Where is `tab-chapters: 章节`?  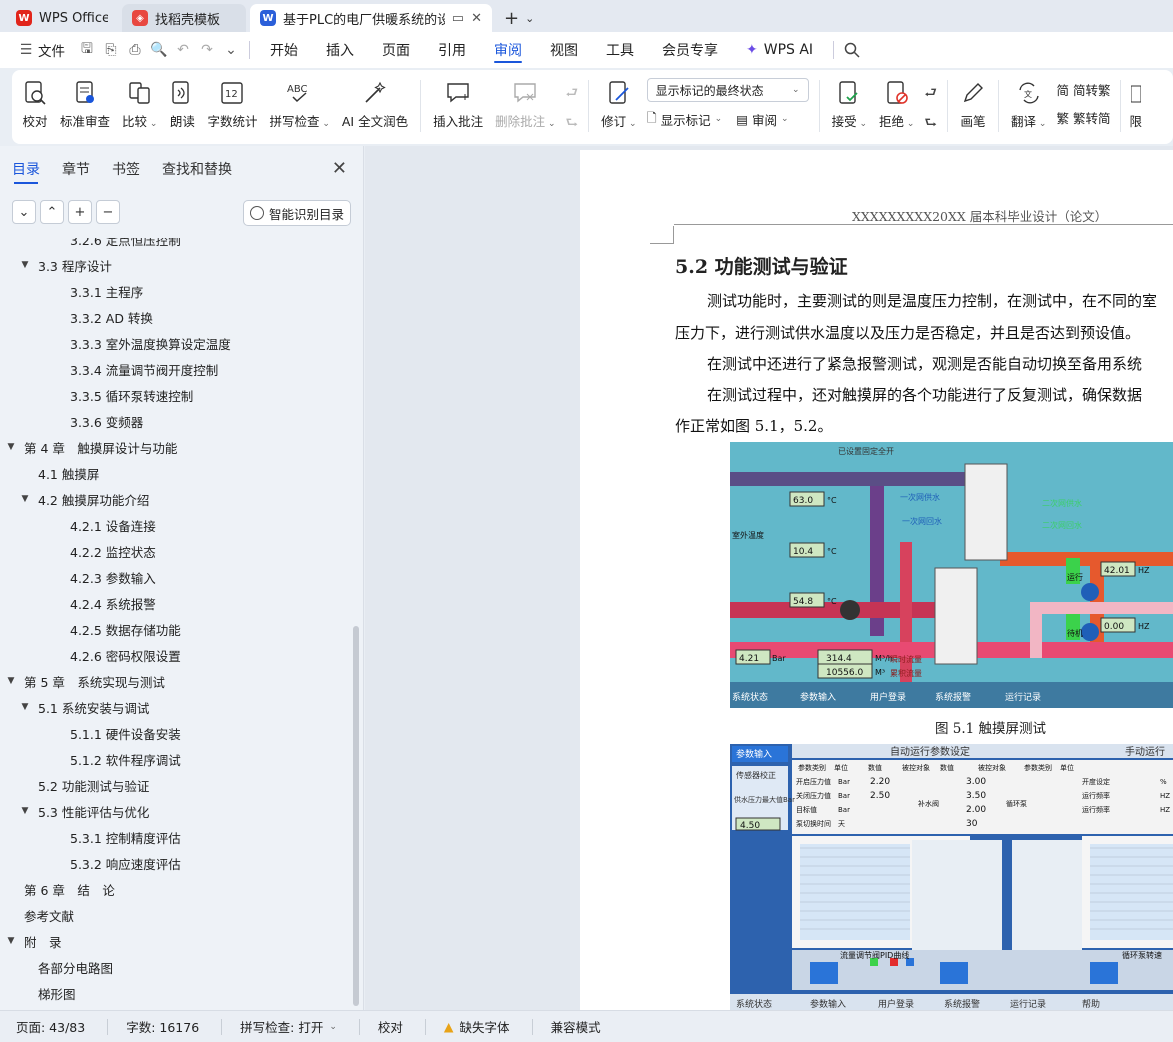 tab-chapters: 章节 is located at coordinates (76, 169).